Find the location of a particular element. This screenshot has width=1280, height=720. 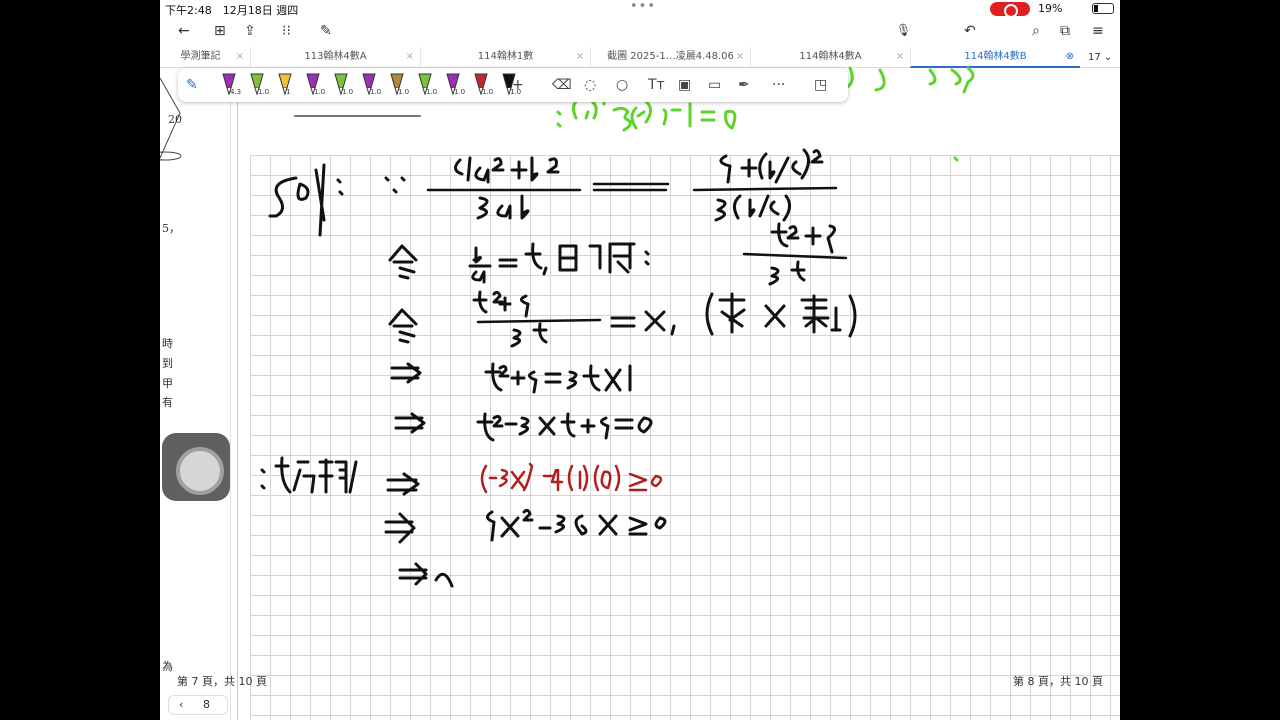

text-icon: Tт is located at coordinates (656, 85).